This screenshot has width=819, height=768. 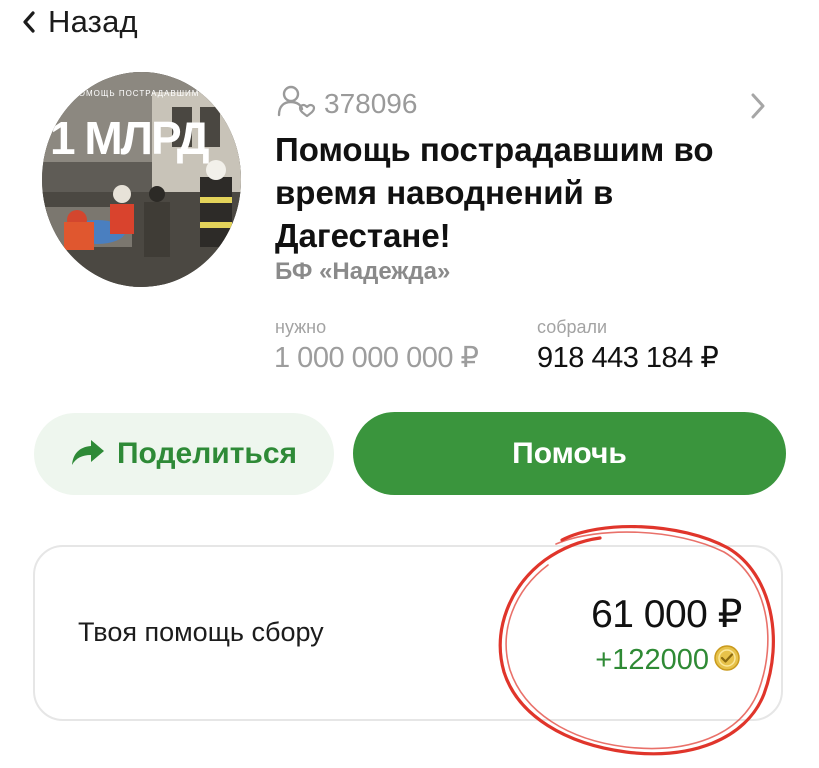 What do you see at coordinates (135, 93) in the screenshot?
I see `cover-banner-text: ПОМОЩЬ ПОСТРАДАВШИМ` at bounding box center [135, 93].